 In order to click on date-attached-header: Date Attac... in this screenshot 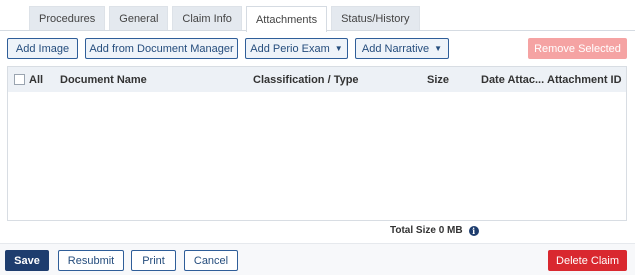, I will do `click(512, 79)`.